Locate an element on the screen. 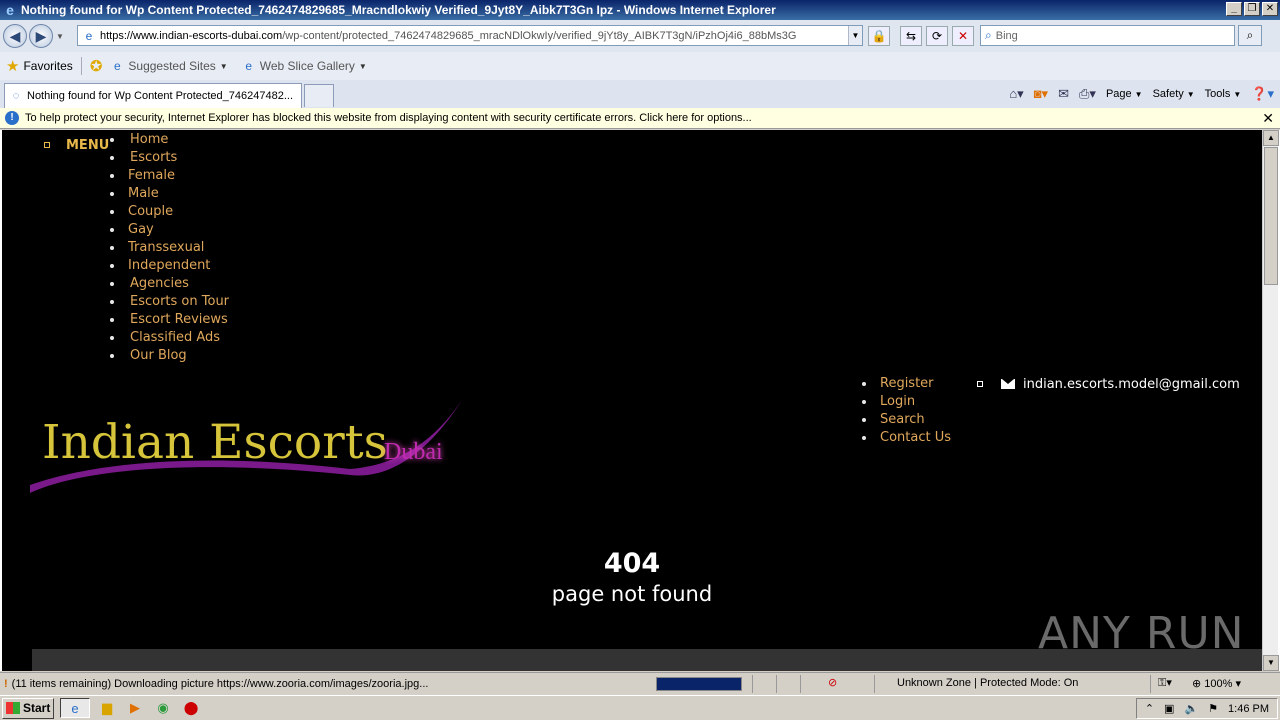 The width and height of the screenshot is (1280, 720). folder-taskbar-icon: ▆ is located at coordinates (107, 708).